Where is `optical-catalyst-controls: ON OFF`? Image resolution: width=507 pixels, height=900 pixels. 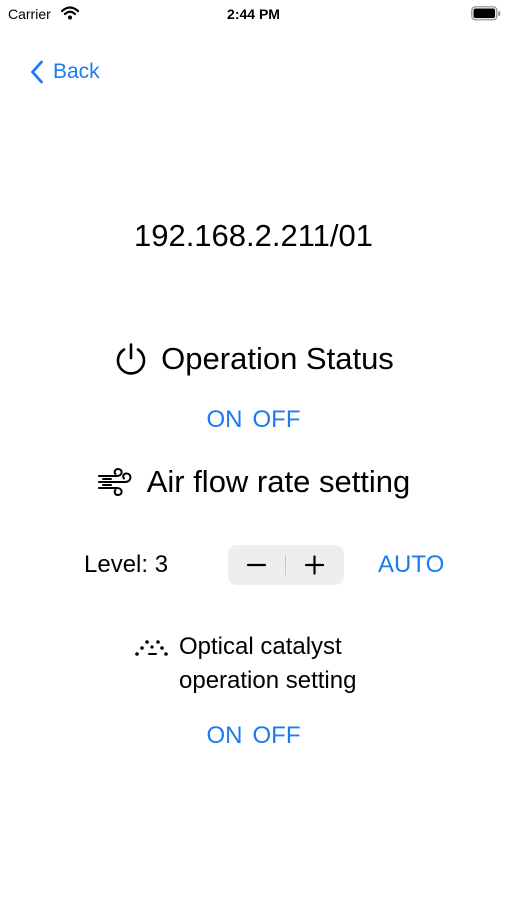
optical-catalyst-controls: ON OFF is located at coordinates (253, 736).